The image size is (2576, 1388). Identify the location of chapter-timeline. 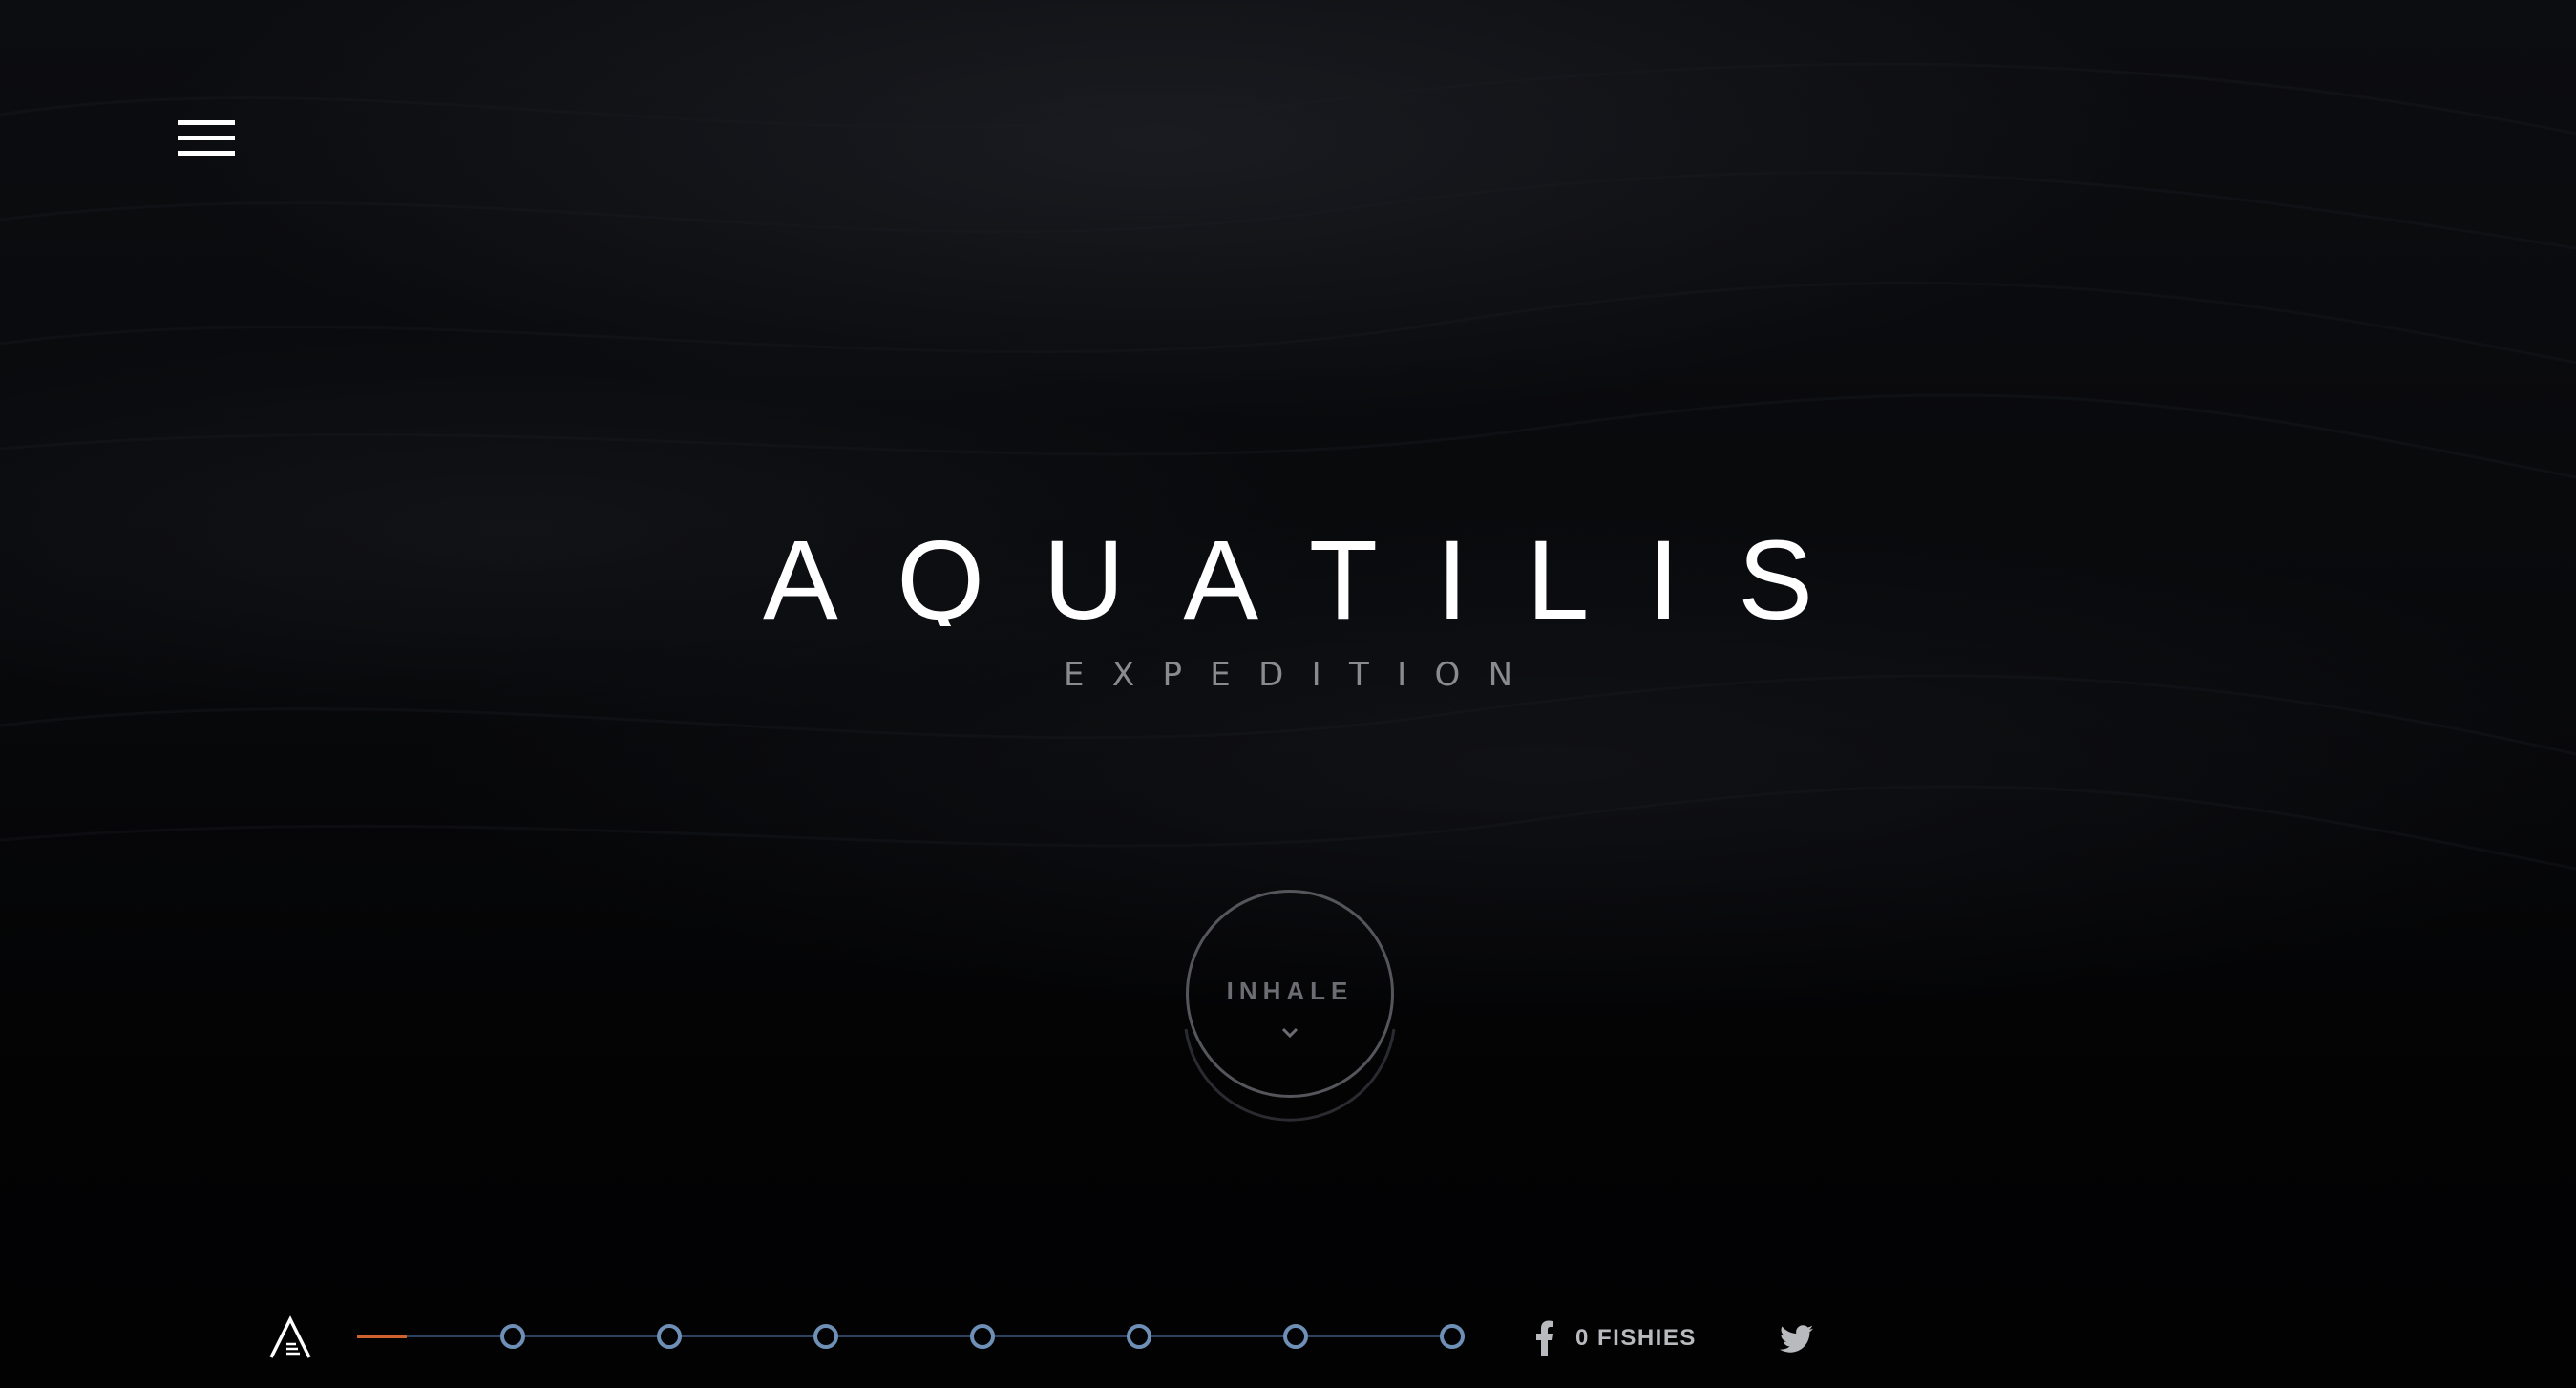
(913, 1337).